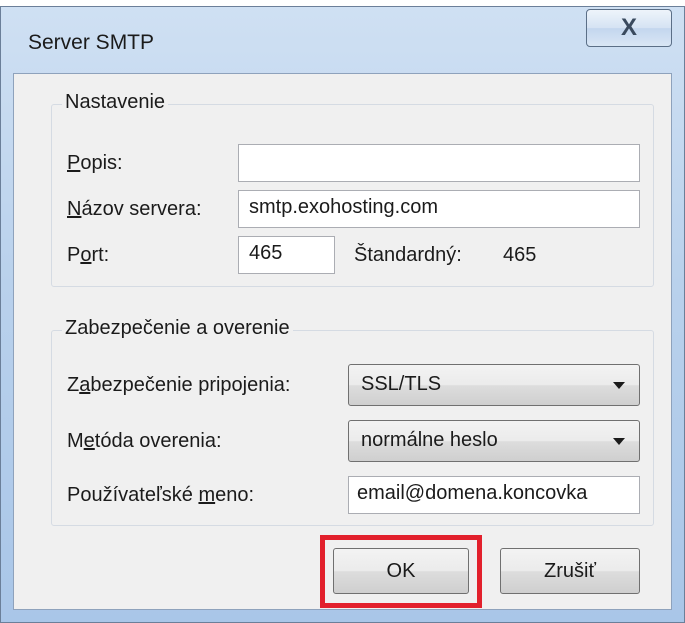  Describe the element at coordinates (73, 385) in the screenshot. I see `connection-security-label-pre: Z` at that location.